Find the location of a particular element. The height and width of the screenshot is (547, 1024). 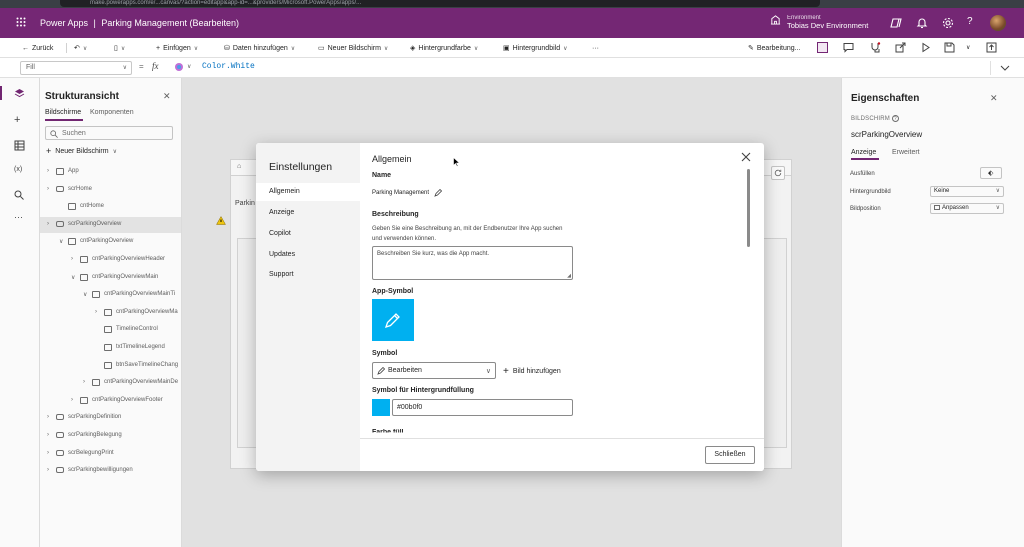

close-icon is located at coordinates (746, 157).